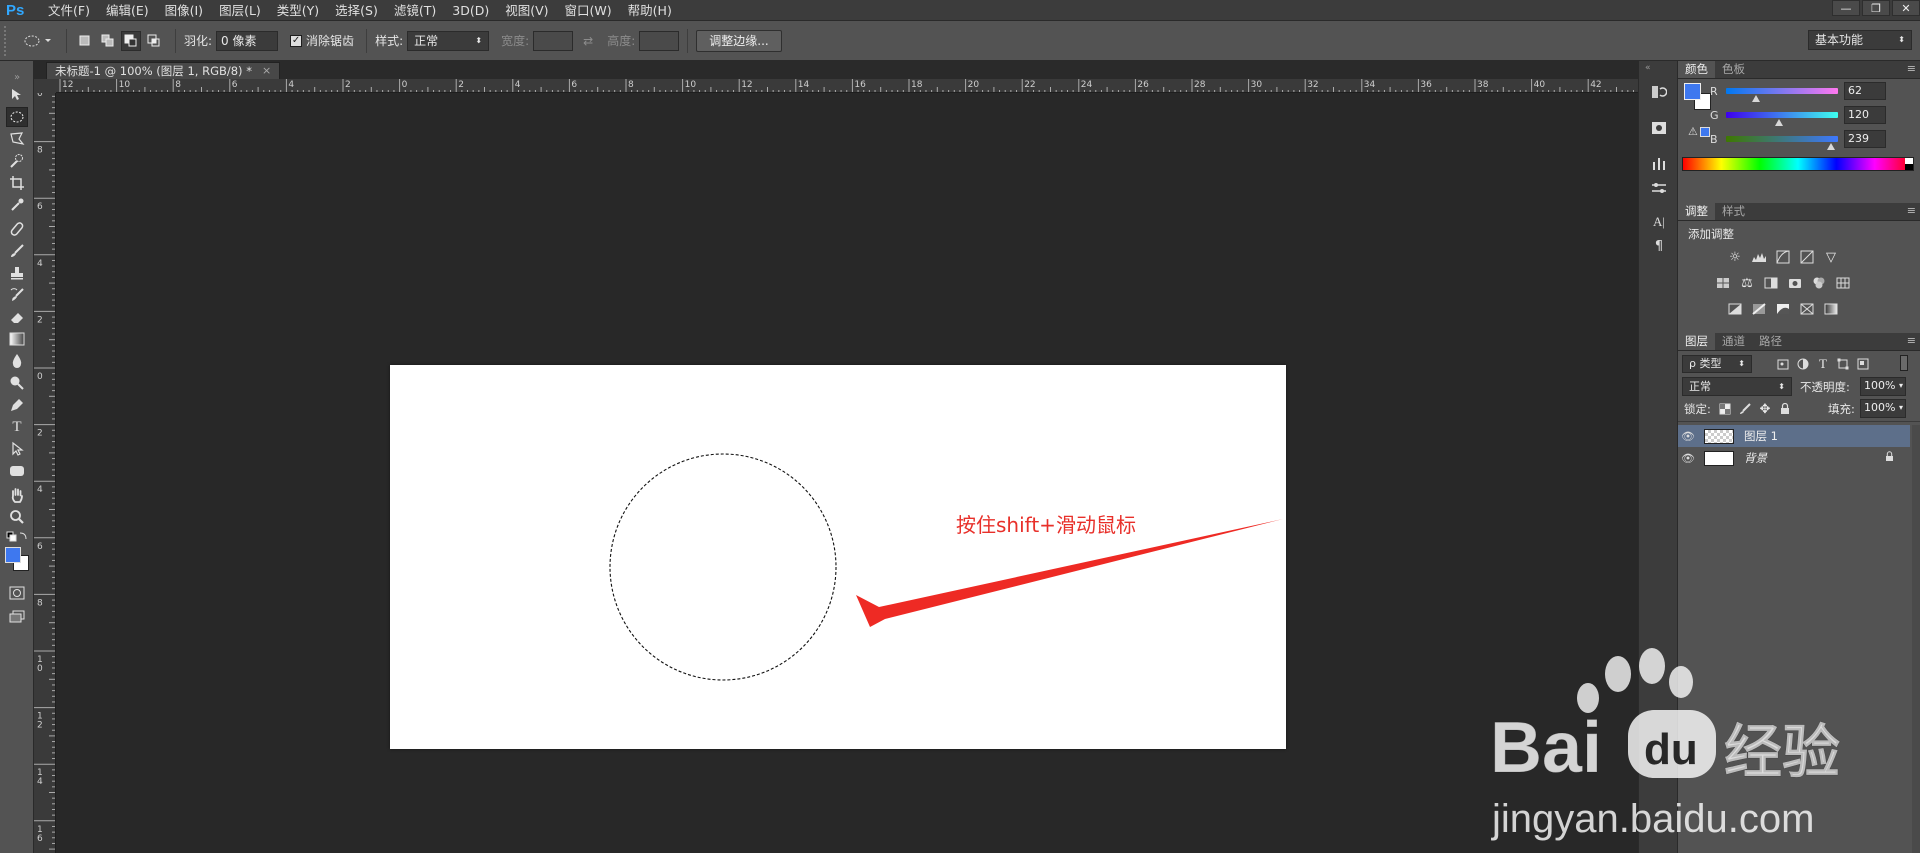 The image size is (1920, 853). I want to click on quick-mask-button, so click(17, 593).